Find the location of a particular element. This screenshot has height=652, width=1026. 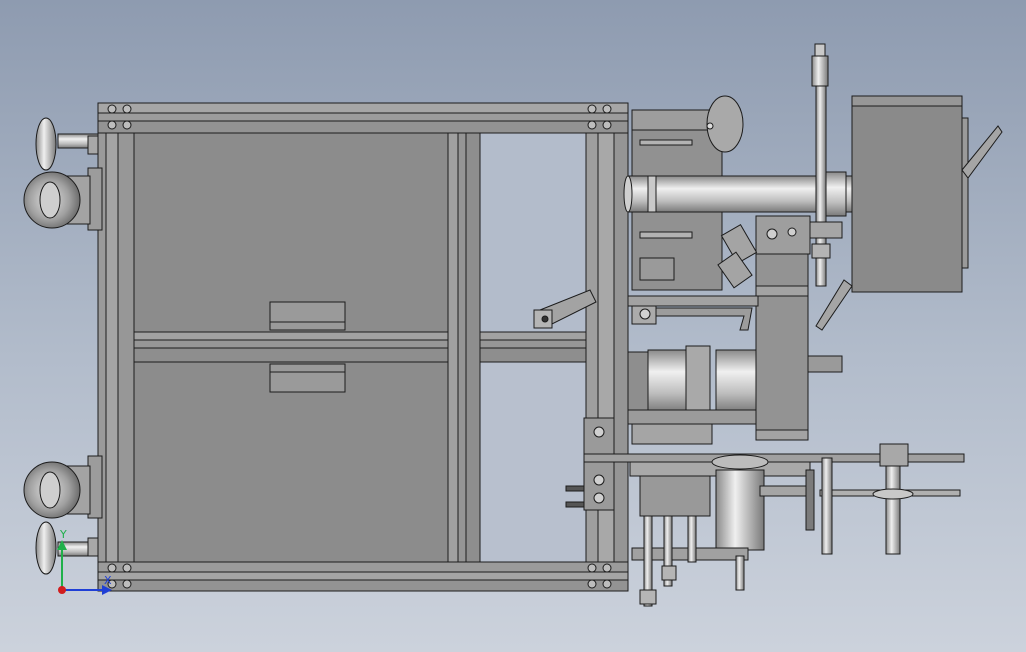

caster-top is located at coordinates (63, 199).